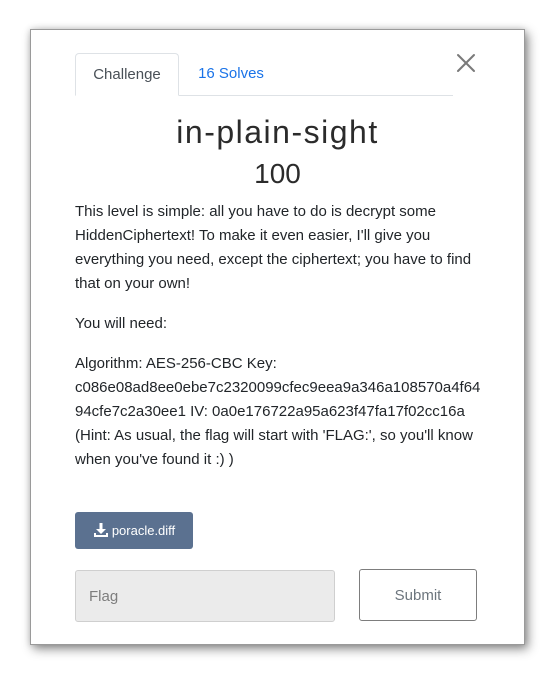  I want to click on flag-input, so click(205, 596).